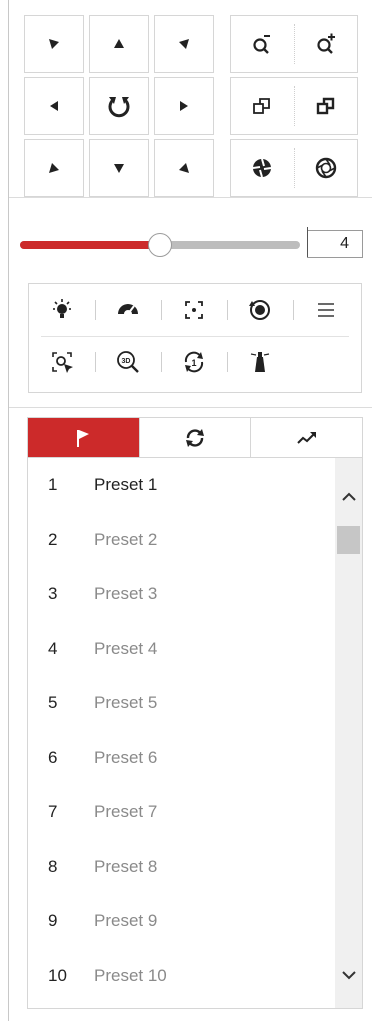 This screenshot has width=372, height=1021. I want to click on light-button, so click(62, 310).